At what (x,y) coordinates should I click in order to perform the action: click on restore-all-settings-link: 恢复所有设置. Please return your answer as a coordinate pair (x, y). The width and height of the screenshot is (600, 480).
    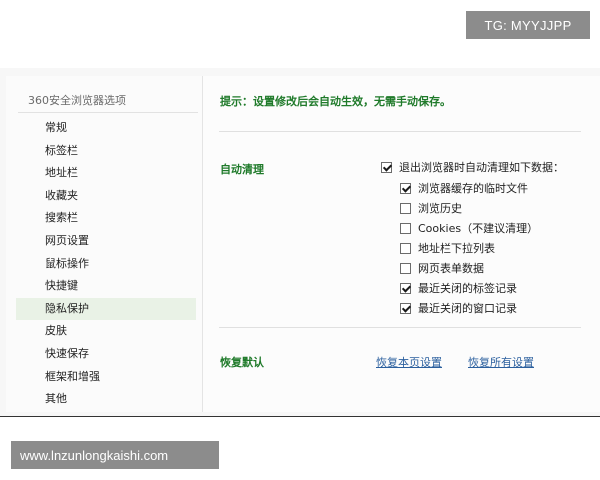
    Looking at the image, I should click on (501, 362).